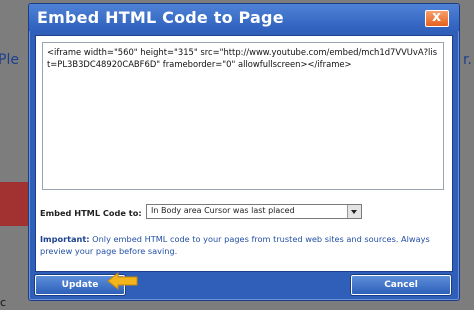 The width and height of the screenshot is (474, 310). What do you see at coordinates (122, 281) in the screenshot?
I see `pointer-arrow-icon` at bounding box center [122, 281].